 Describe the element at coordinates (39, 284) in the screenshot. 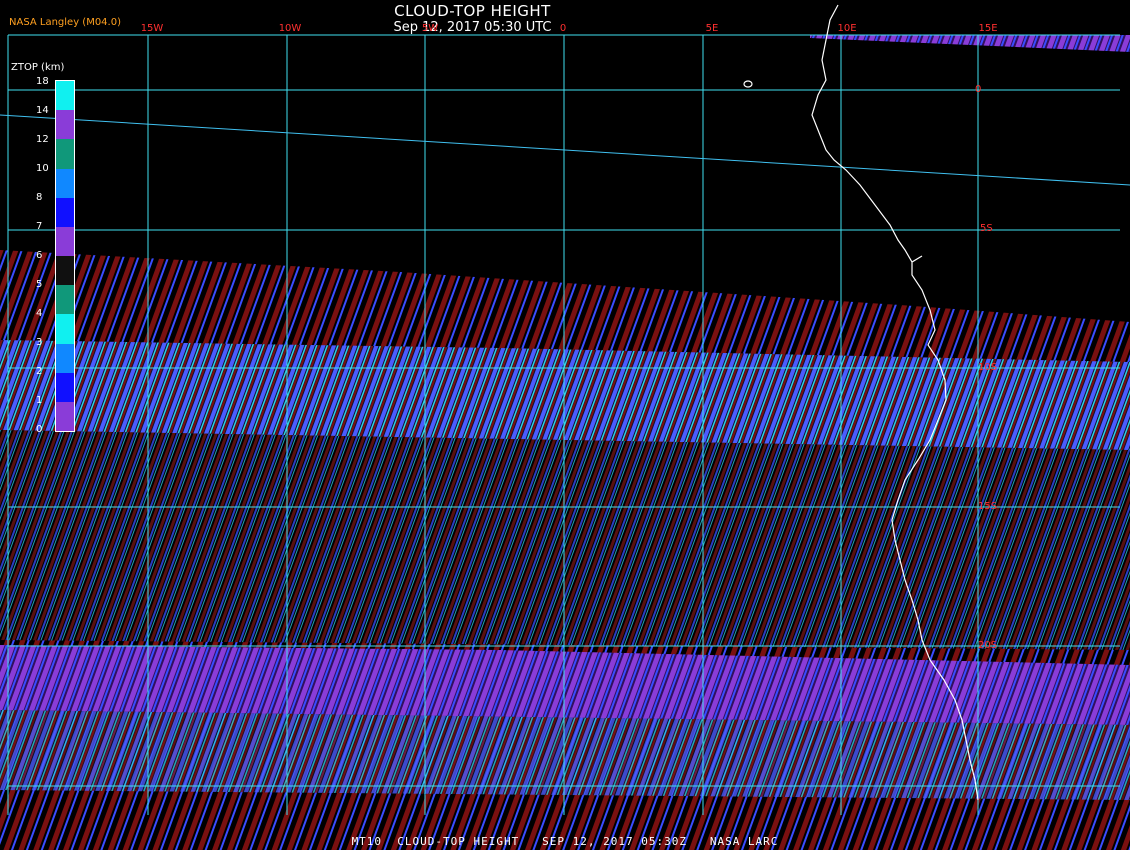

I see `legend-tick-label: 5` at that location.